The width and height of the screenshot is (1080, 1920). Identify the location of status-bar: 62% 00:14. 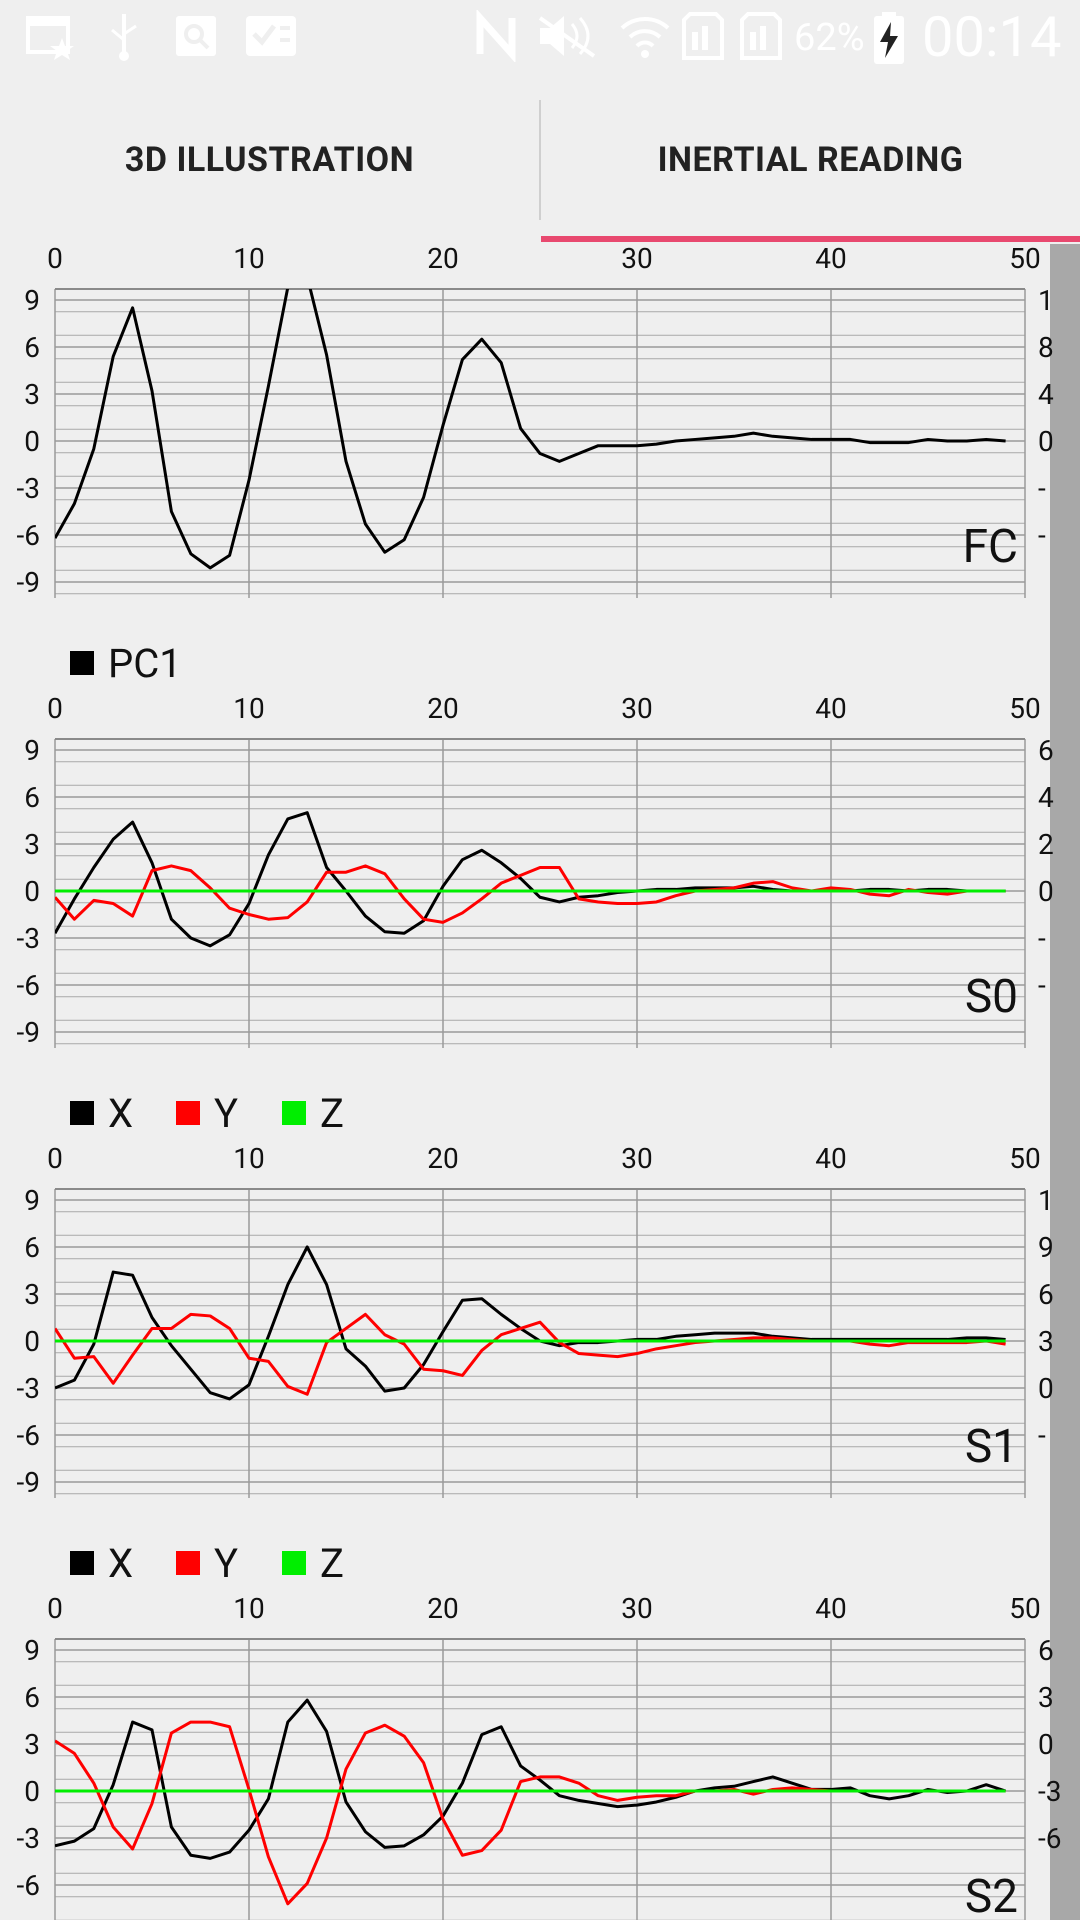
(540, 39).